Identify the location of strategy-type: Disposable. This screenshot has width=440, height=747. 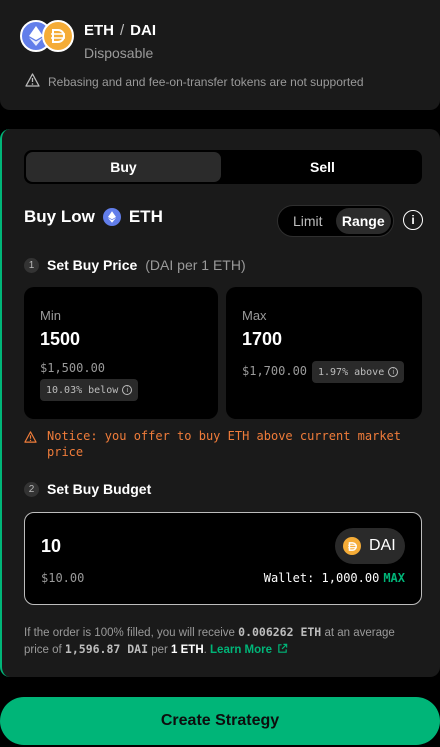
(119, 53).